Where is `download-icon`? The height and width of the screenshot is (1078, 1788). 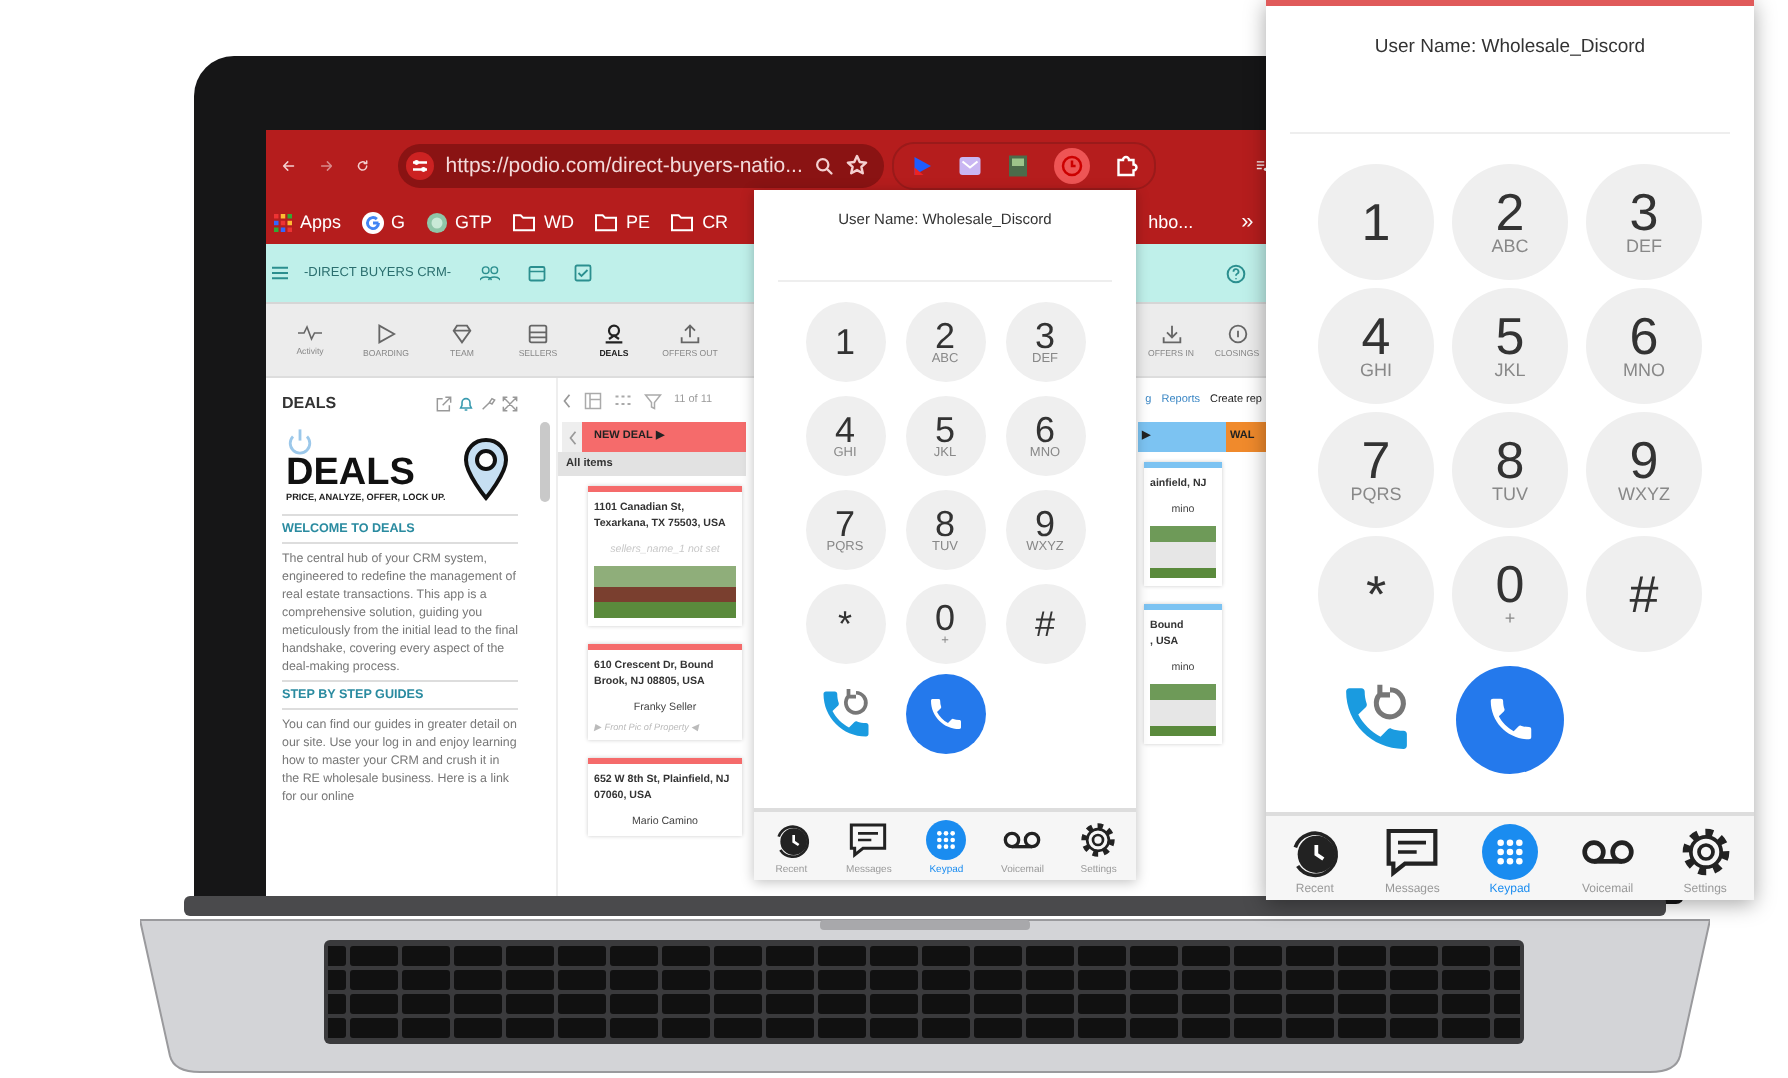 download-icon is located at coordinates (1171, 333).